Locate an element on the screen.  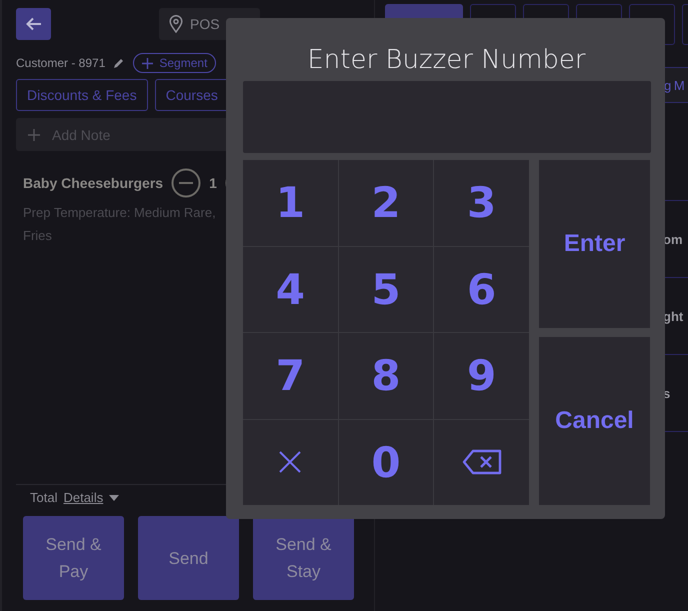
cancel-button: Cancel is located at coordinates (594, 421).